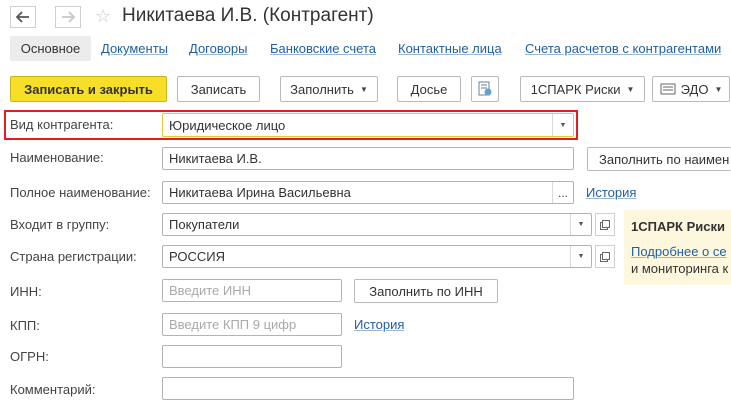 The image size is (731, 413). What do you see at coordinates (323, 49) in the screenshot?
I see `tab-bank-accounts: Банковские счета` at bounding box center [323, 49].